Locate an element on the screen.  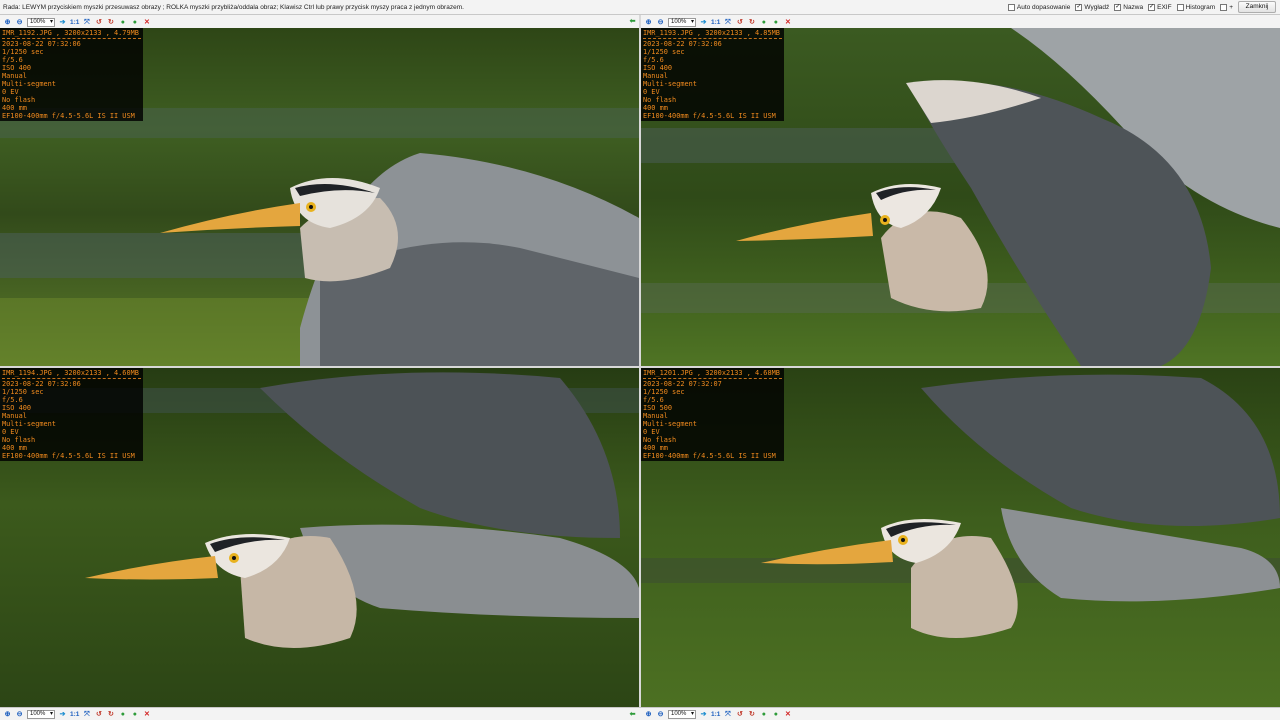
option-exif: ✓ EXIF is located at coordinates (1160, 7).